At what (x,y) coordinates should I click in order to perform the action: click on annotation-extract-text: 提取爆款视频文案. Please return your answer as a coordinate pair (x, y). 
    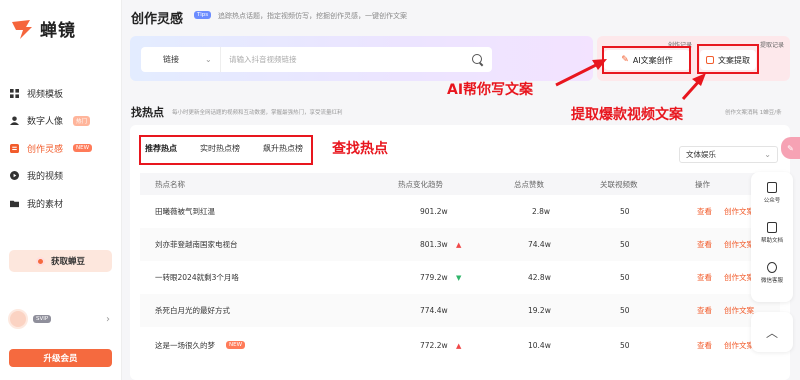
    Looking at the image, I should click on (627, 115).